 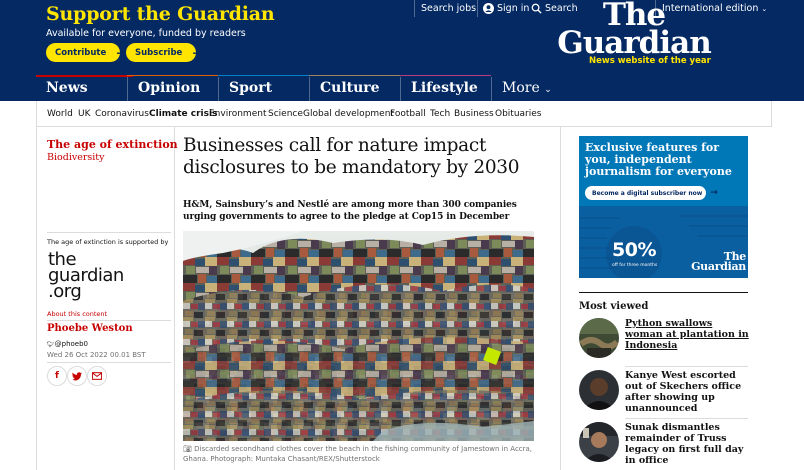 I want to click on search-jobs-link: Search jobs, so click(x=448, y=8).